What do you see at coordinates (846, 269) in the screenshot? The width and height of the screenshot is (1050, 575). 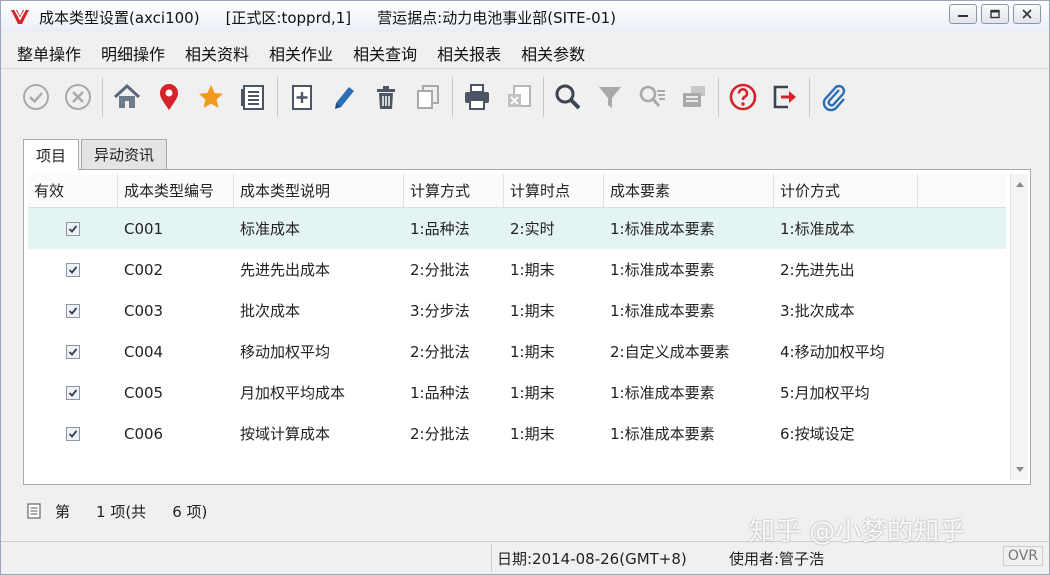 I see `cell-pricing: 2:先进先出` at bounding box center [846, 269].